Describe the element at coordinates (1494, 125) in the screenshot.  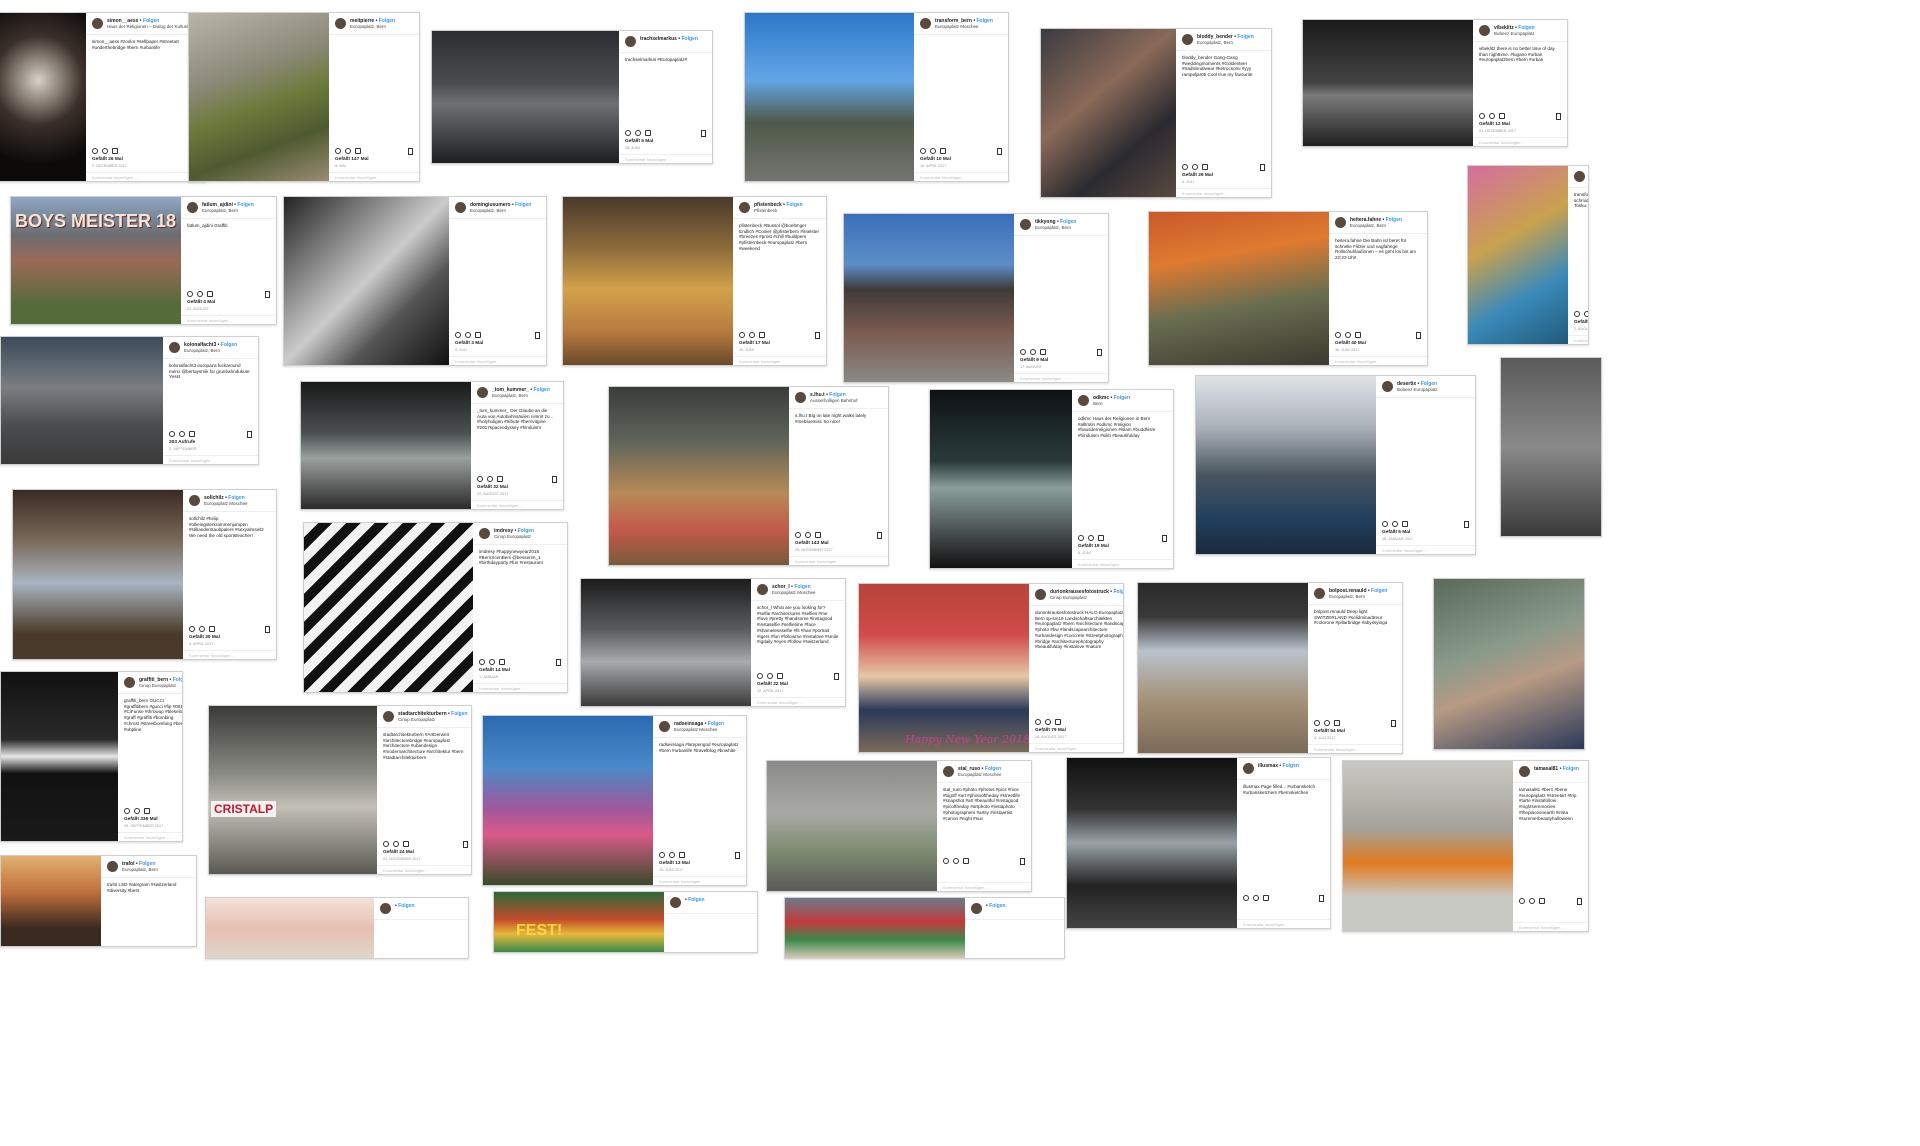
I see `like-count: Gefällt 12 Mal` at that location.